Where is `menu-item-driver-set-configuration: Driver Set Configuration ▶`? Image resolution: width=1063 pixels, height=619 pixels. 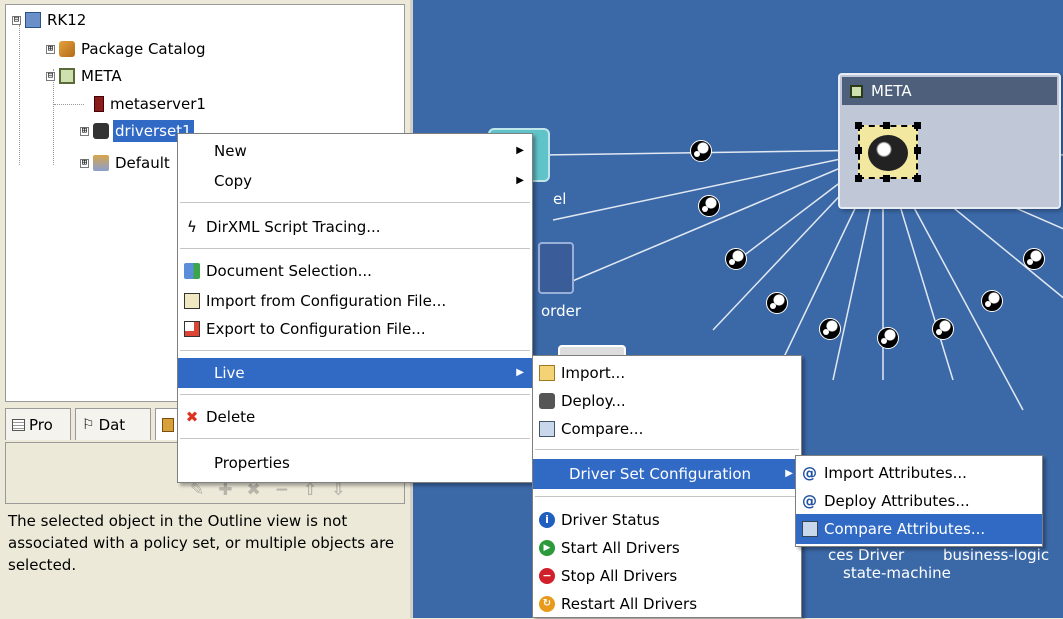 menu-item-driver-set-configuration: Driver Set Configuration ▶ is located at coordinates (667, 474).